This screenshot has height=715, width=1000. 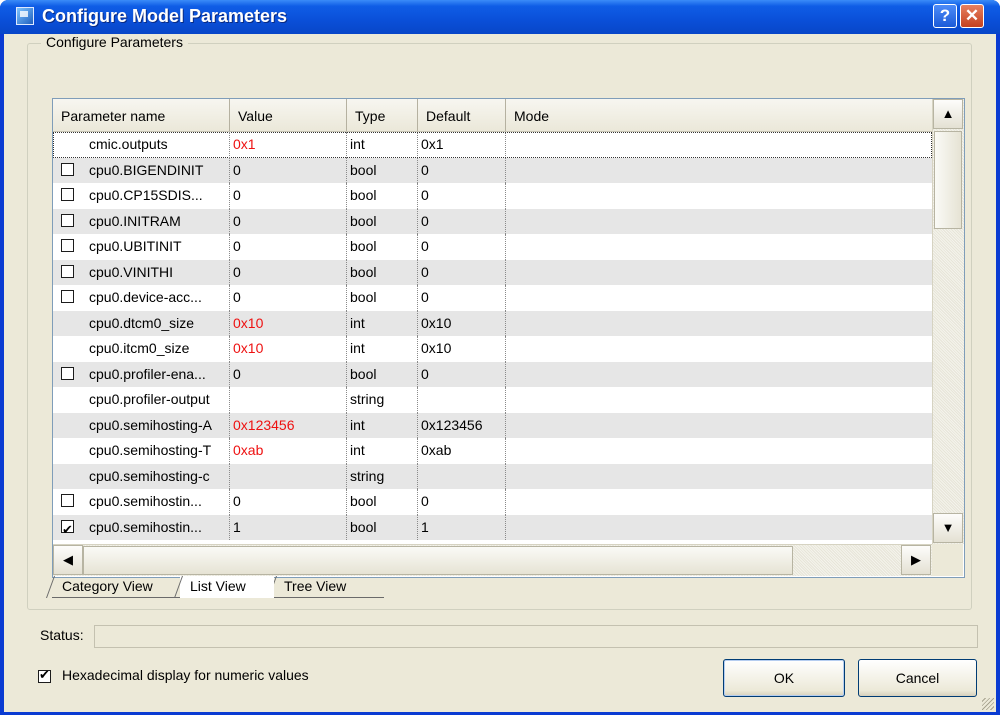 What do you see at coordinates (492, 145) in the screenshot?
I see `table-row: cmic.outputs 0x1 int 0x1` at bounding box center [492, 145].